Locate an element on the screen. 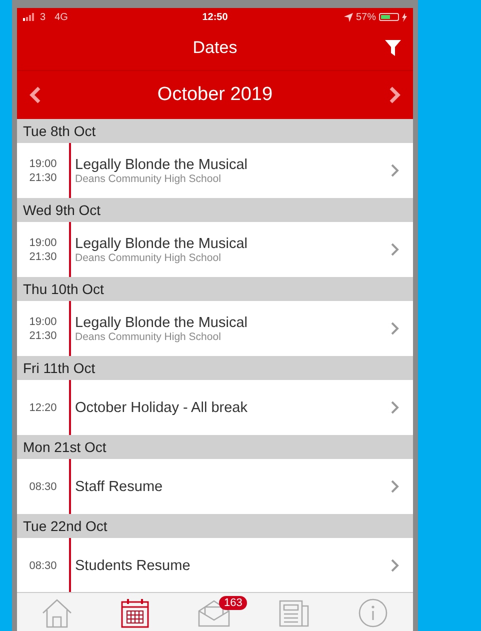  battery-icon is located at coordinates (389, 17).